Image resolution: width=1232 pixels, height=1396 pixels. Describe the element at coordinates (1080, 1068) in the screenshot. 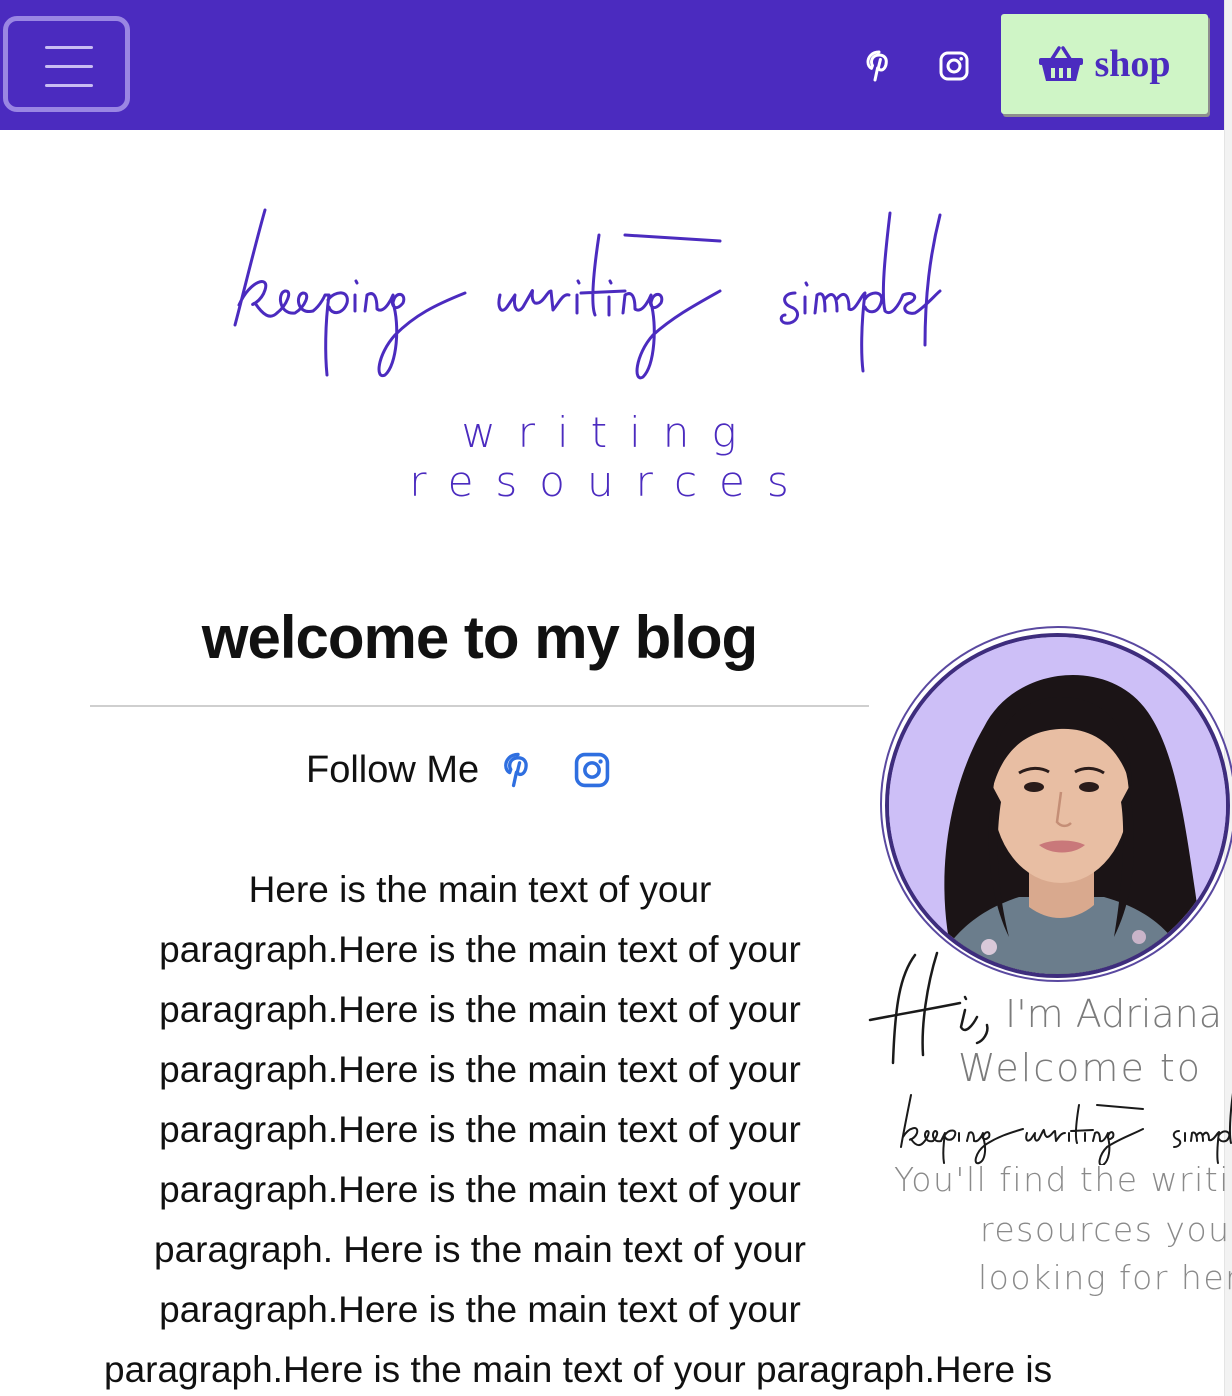

I see `sidebar-welcome: Welcome to` at that location.